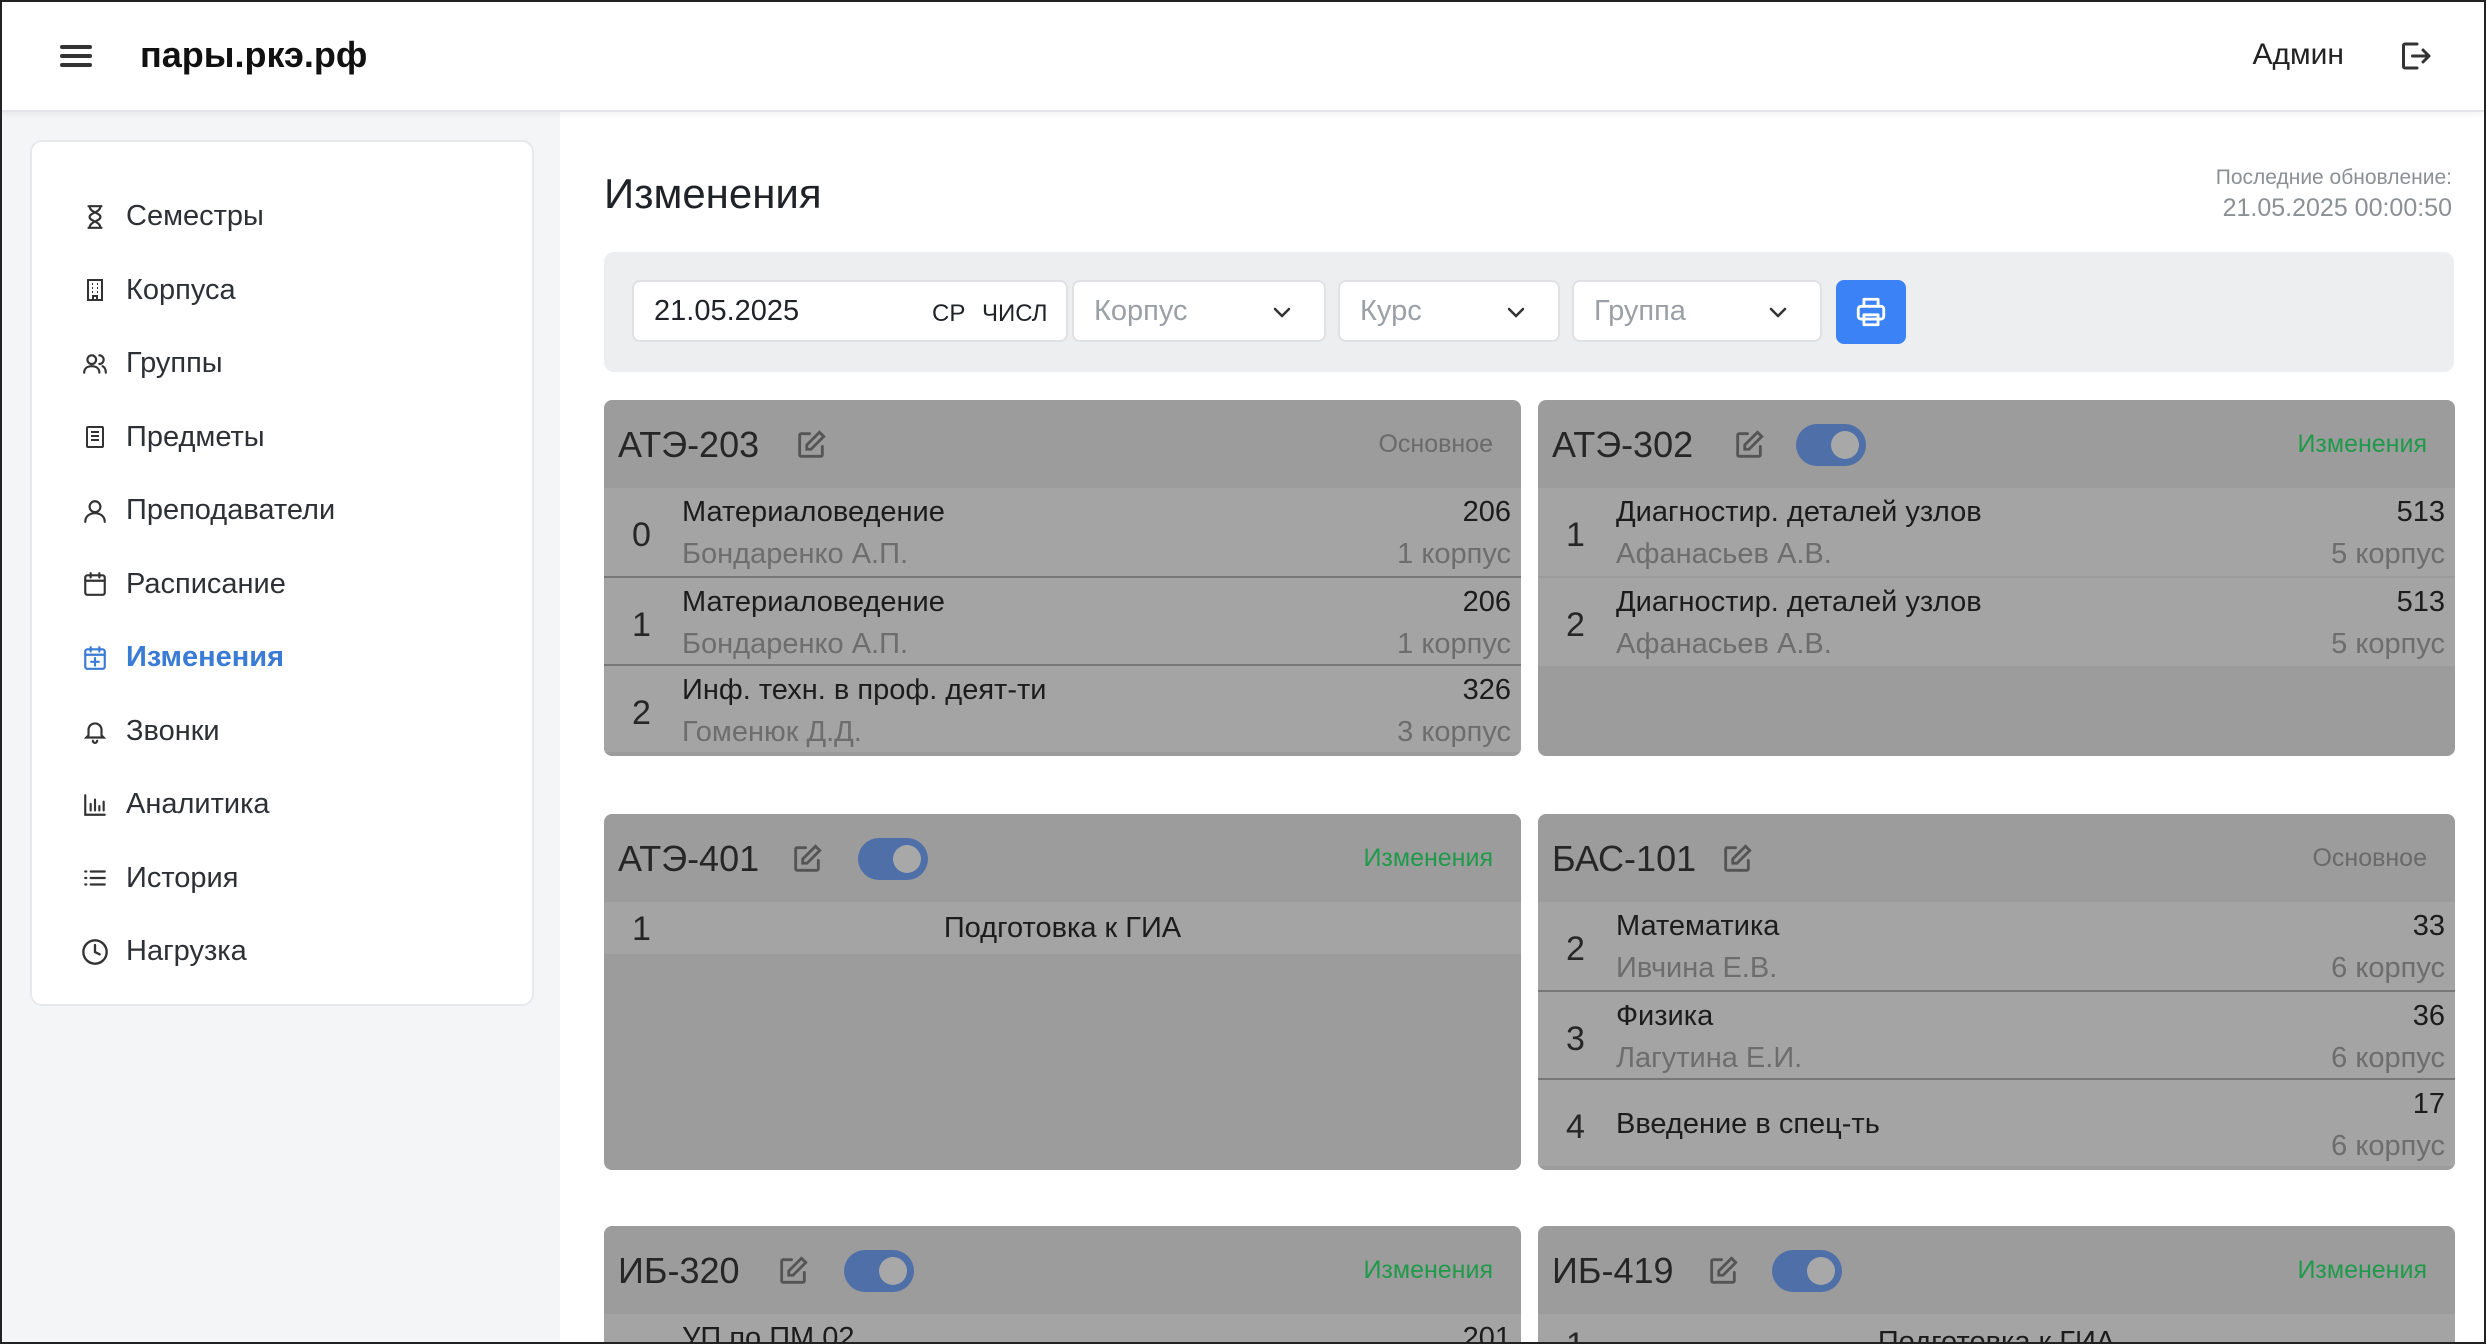 The height and width of the screenshot is (1344, 2486). What do you see at coordinates (282, 952) in the screenshot?
I see `sidebar-item-workload: Нагрузка` at bounding box center [282, 952].